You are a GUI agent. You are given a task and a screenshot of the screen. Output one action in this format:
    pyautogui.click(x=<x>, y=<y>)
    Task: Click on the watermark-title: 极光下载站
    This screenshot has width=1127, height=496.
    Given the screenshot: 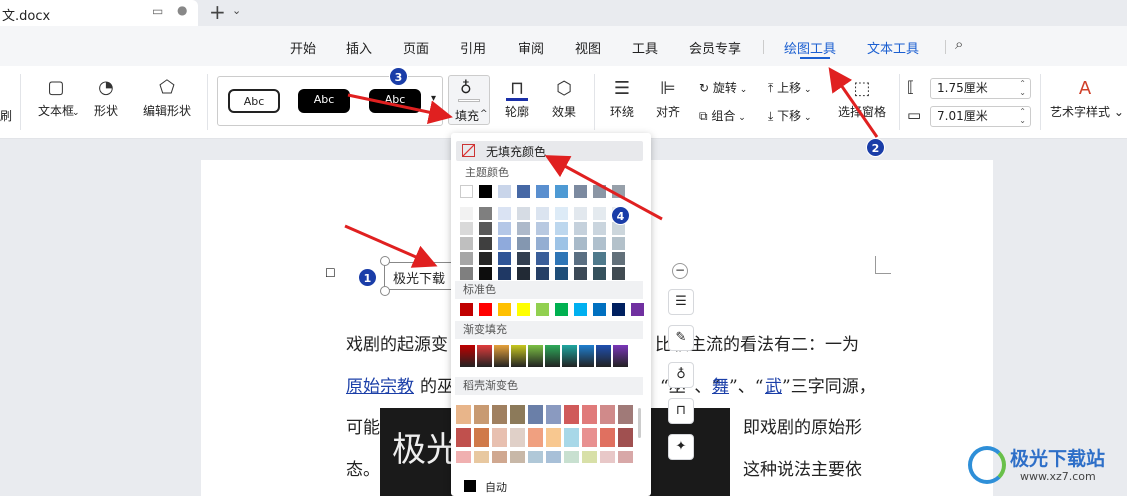 What is the action you would take?
    pyautogui.click(x=1058, y=459)
    